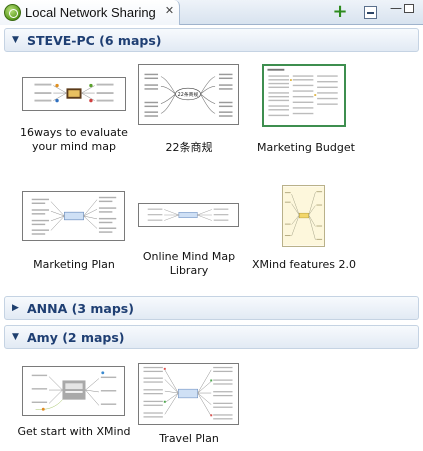 This screenshot has height=451, width=423. Describe the element at coordinates (211, 308) in the screenshot. I see `section-header-anna: ▶ ANNA (3 maps)` at that location.